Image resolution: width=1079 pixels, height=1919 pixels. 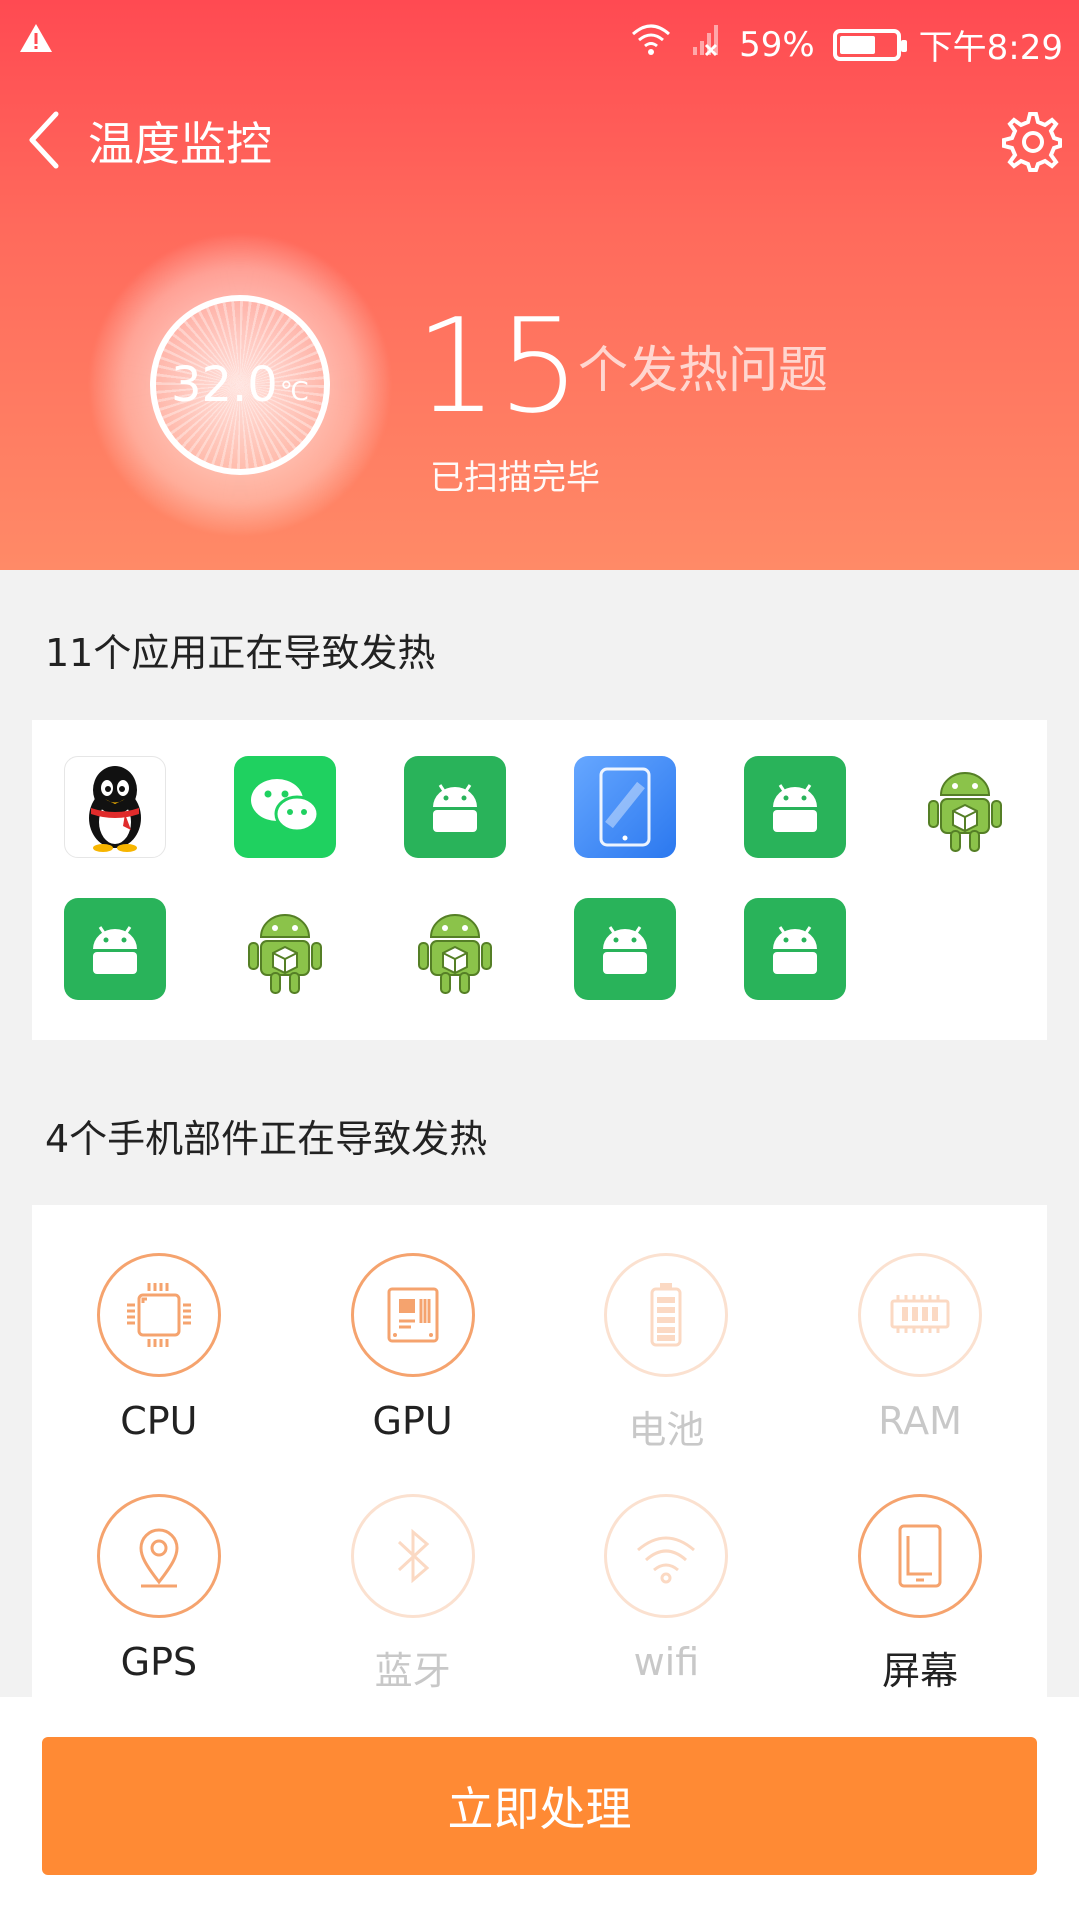 What do you see at coordinates (412, 1556) in the screenshot?
I see `bluetooth-icon` at bounding box center [412, 1556].